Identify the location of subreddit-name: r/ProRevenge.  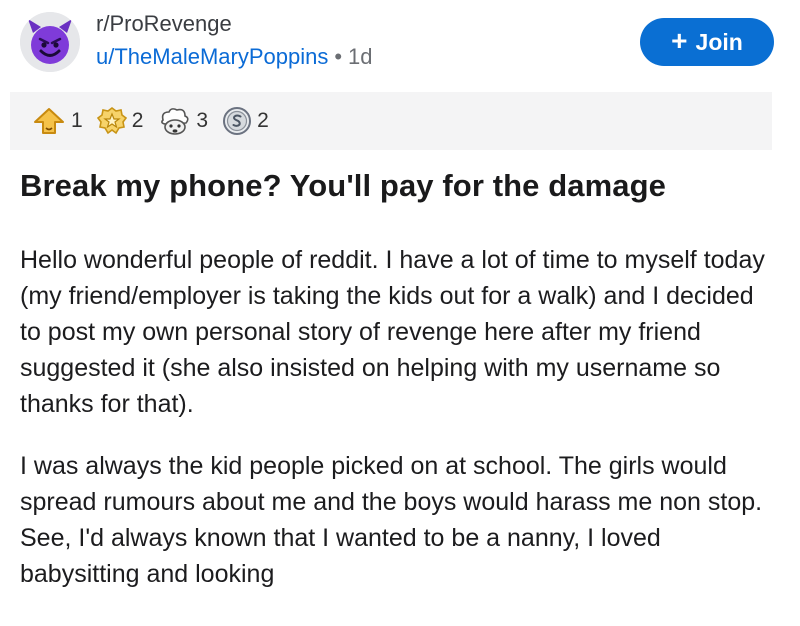
(234, 24).